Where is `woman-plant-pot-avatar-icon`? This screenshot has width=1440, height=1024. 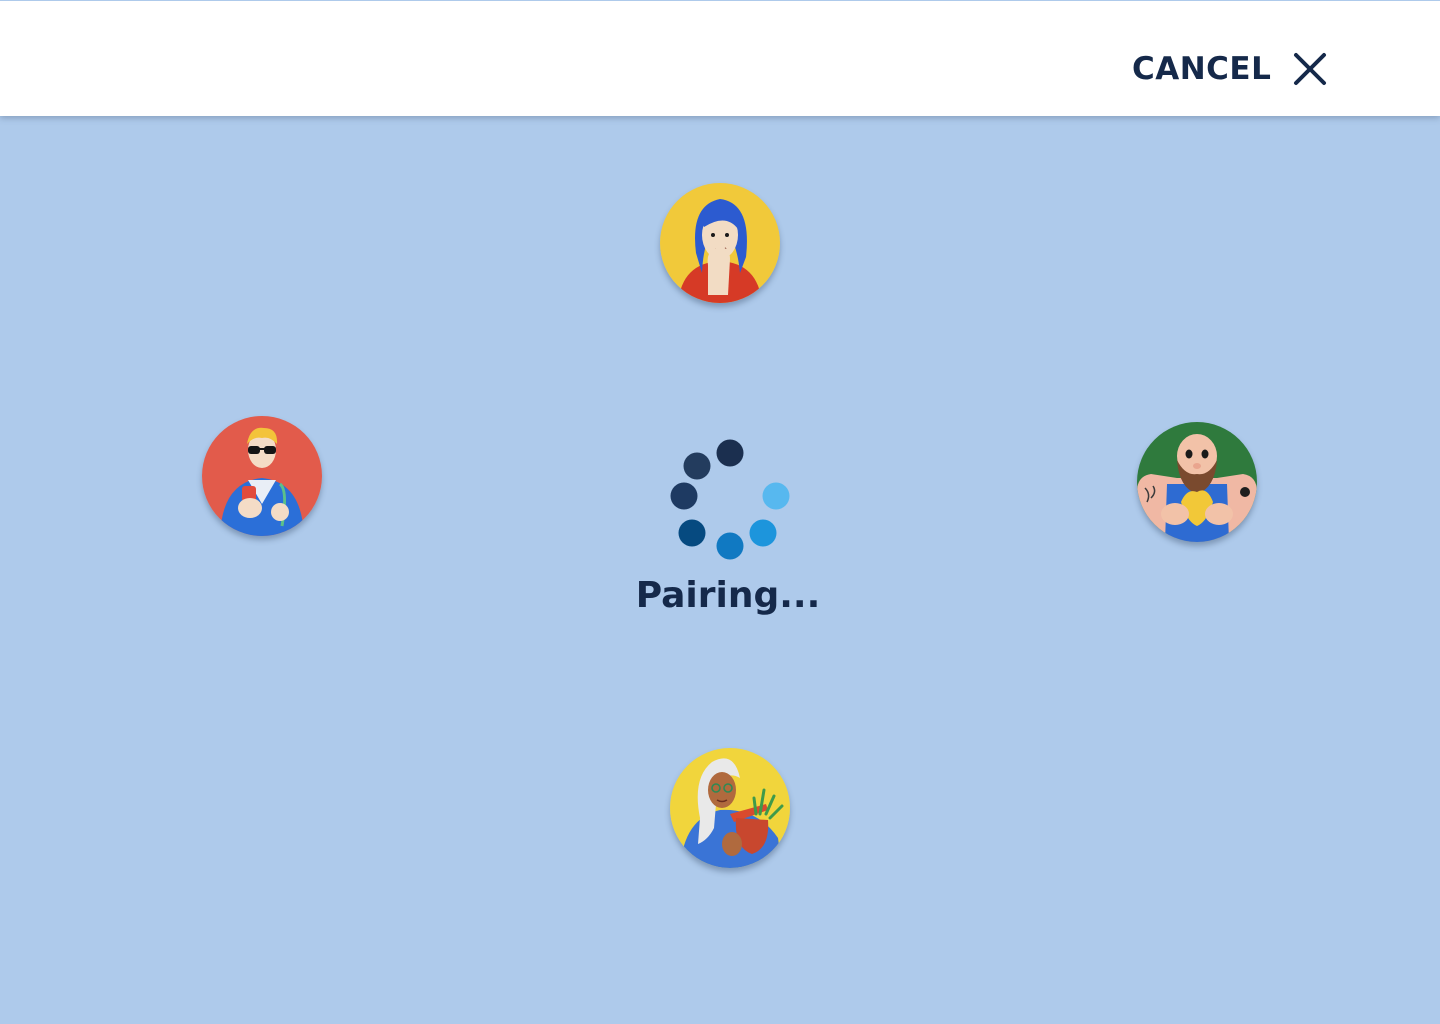 woman-plant-pot-avatar-icon is located at coordinates (730, 808).